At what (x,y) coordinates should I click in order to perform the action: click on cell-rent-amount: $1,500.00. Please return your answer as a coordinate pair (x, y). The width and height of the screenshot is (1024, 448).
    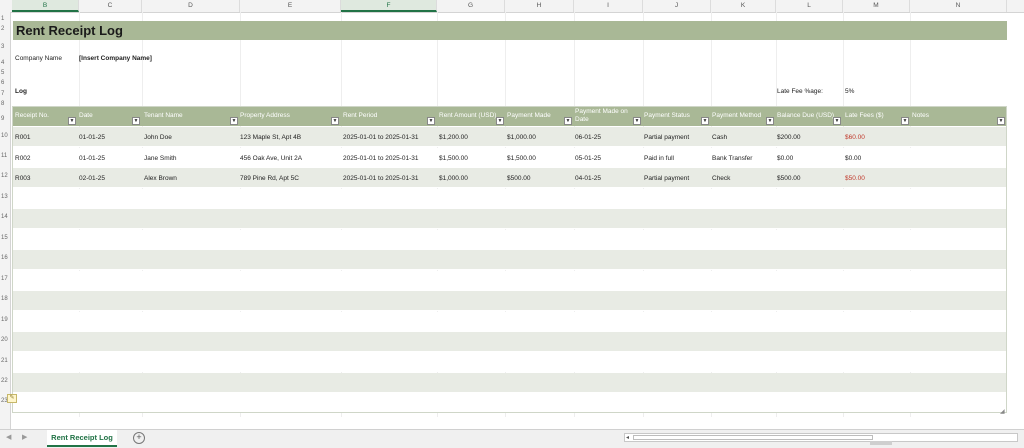
    Looking at the image, I should click on (453, 158).